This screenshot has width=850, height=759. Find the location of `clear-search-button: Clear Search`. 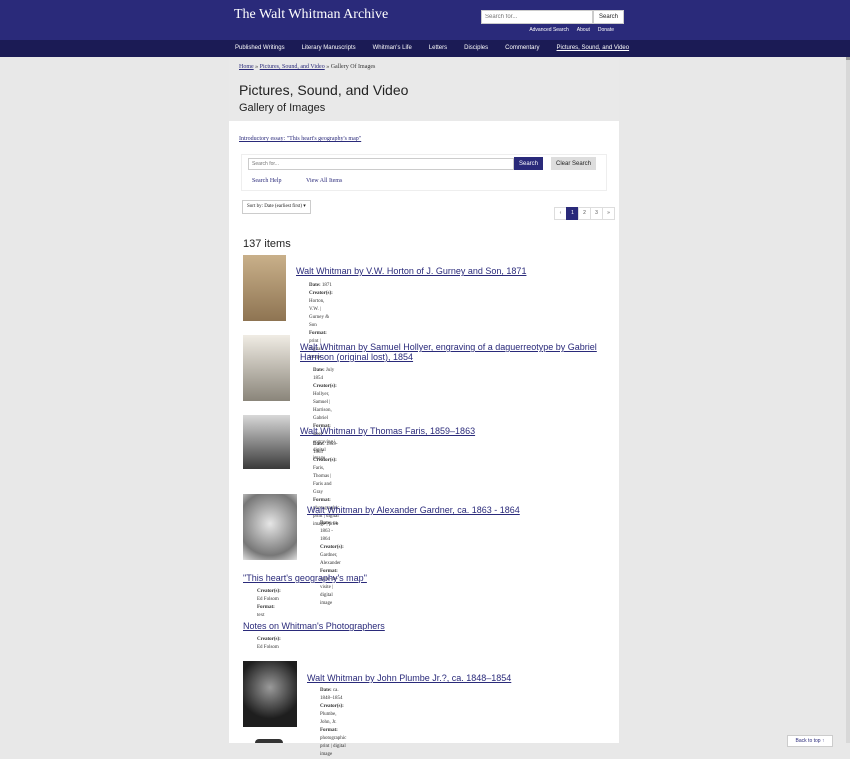

clear-search-button: Clear Search is located at coordinates (574, 163).